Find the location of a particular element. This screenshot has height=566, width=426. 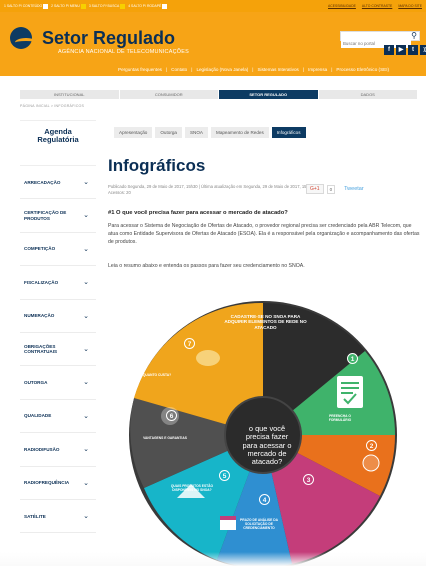

sitemap-link: MAPA DO SITE is located at coordinates (410, 6).